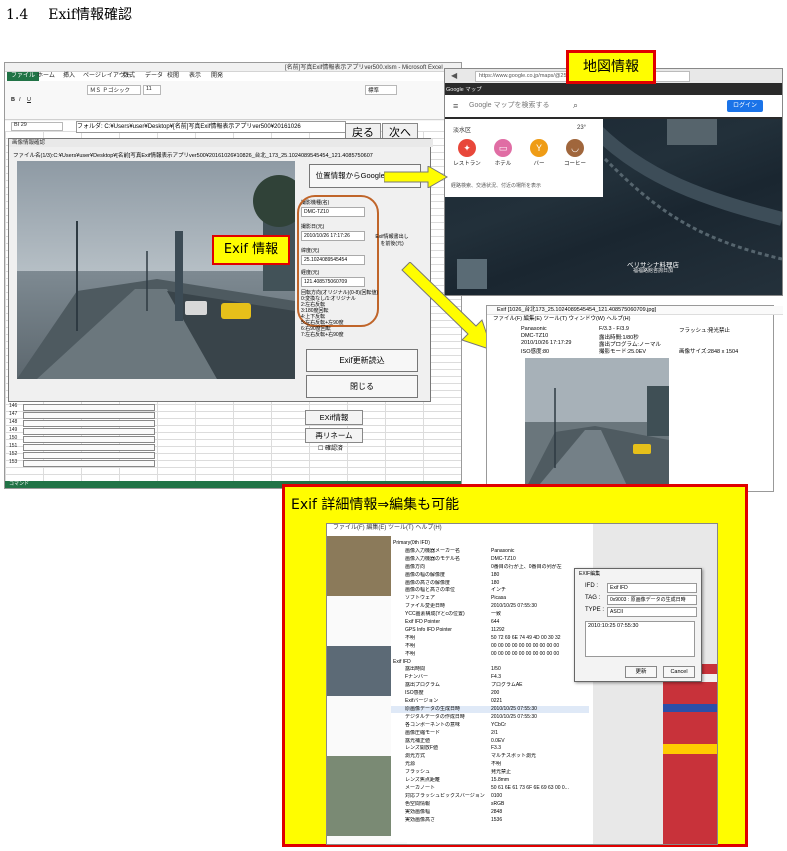  What do you see at coordinates (334, 417) in the screenshot?
I see `exif-info-button: EXif情報` at bounding box center [334, 417].